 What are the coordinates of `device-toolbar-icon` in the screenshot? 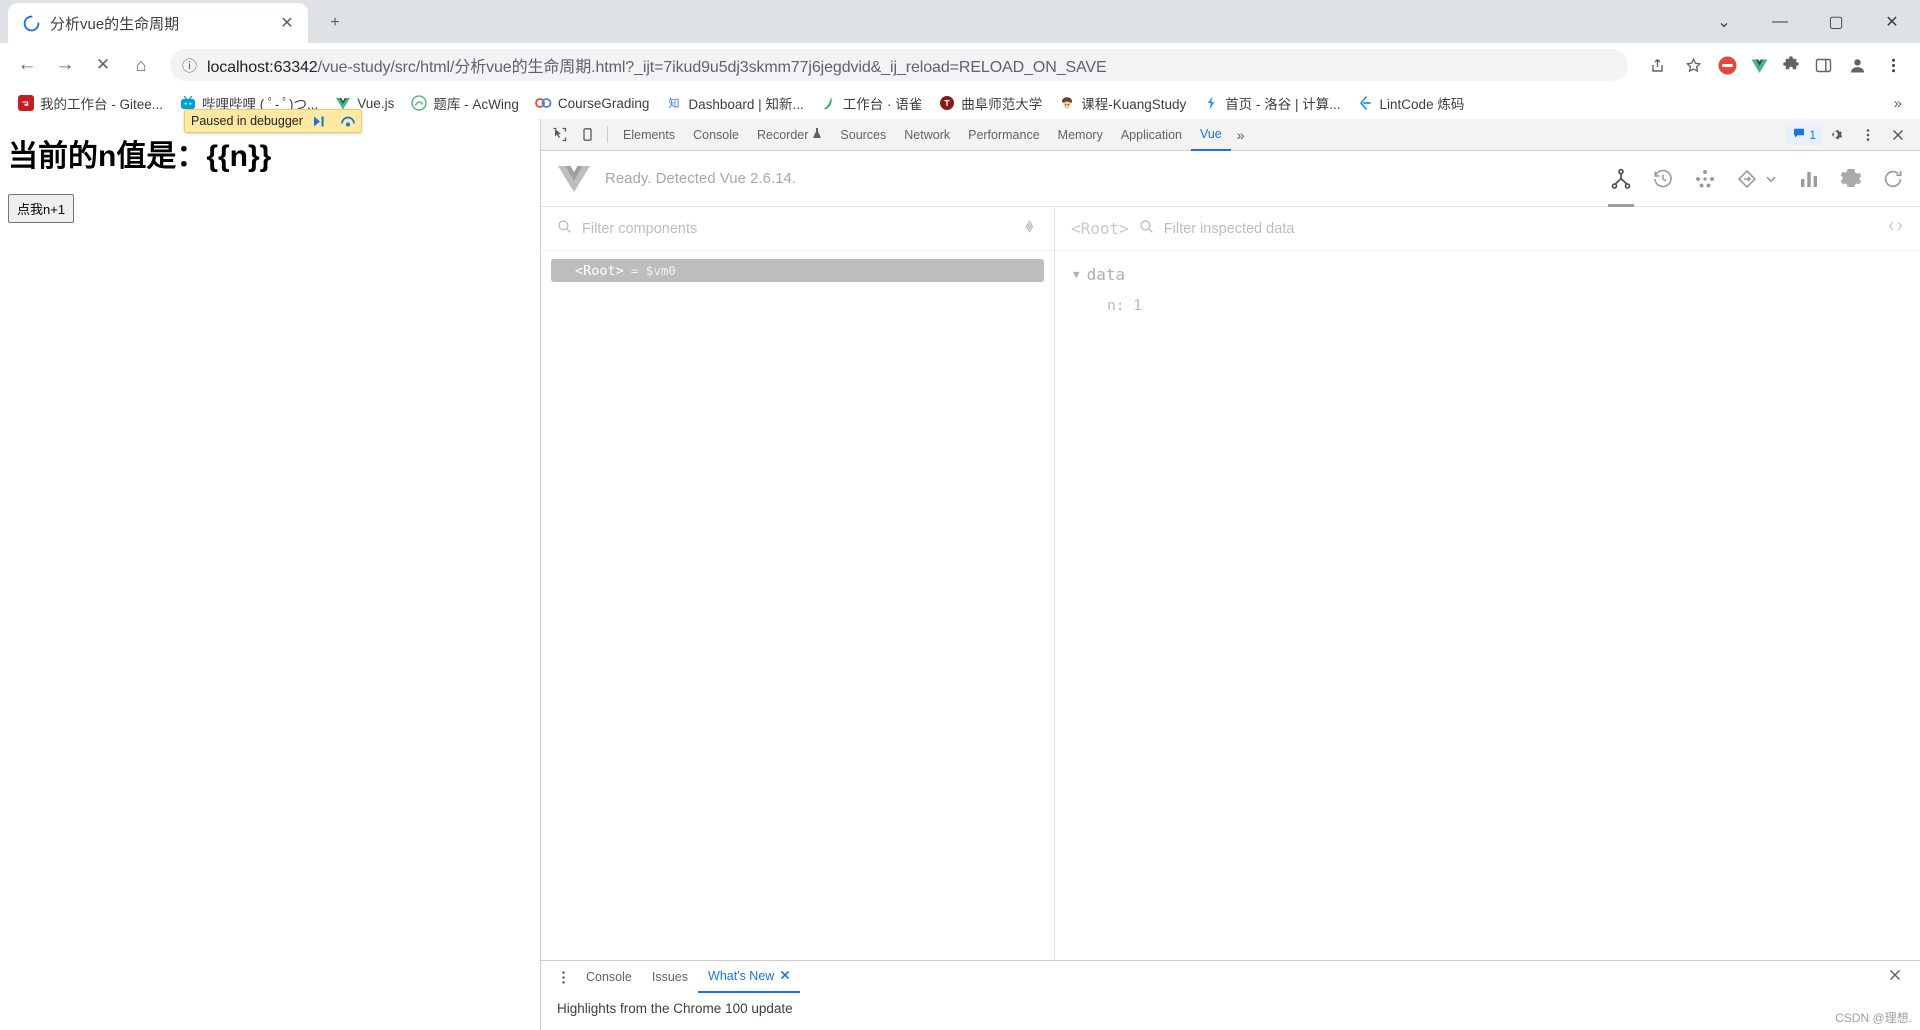 It's located at (587, 135).